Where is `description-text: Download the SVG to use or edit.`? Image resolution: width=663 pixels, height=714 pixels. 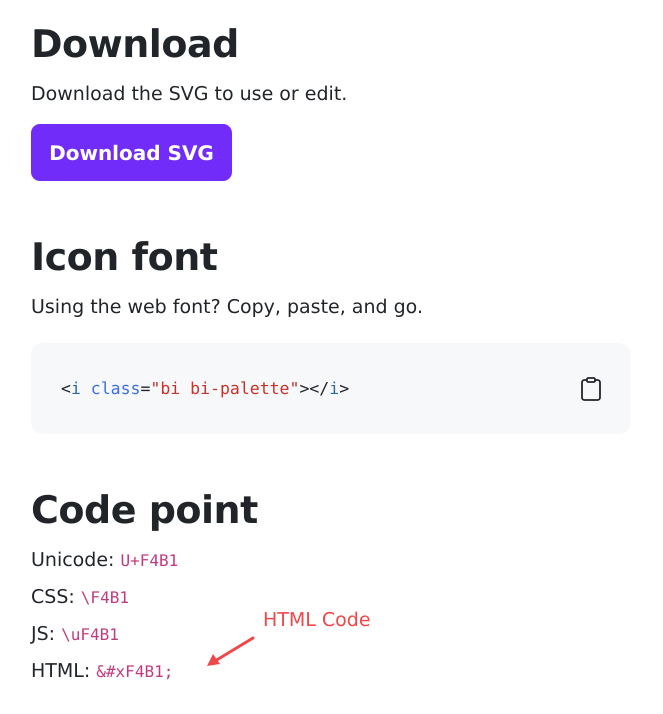
description-text: Download the SVG to use or edit. is located at coordinates (189, 94).